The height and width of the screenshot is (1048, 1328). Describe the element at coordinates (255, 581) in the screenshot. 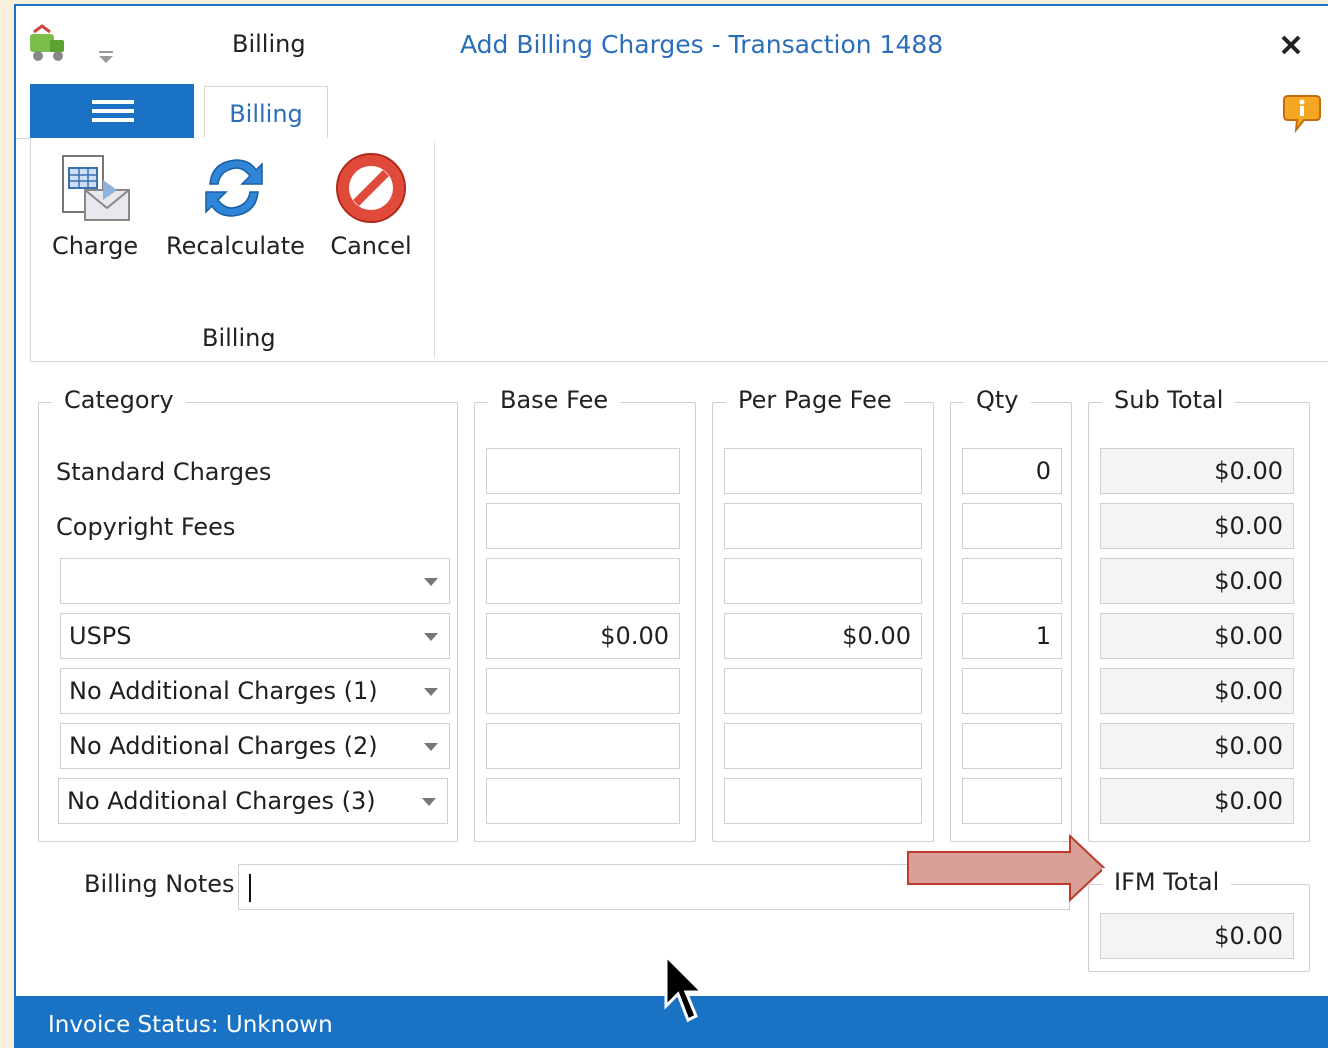

I see `category-combo` at that location.